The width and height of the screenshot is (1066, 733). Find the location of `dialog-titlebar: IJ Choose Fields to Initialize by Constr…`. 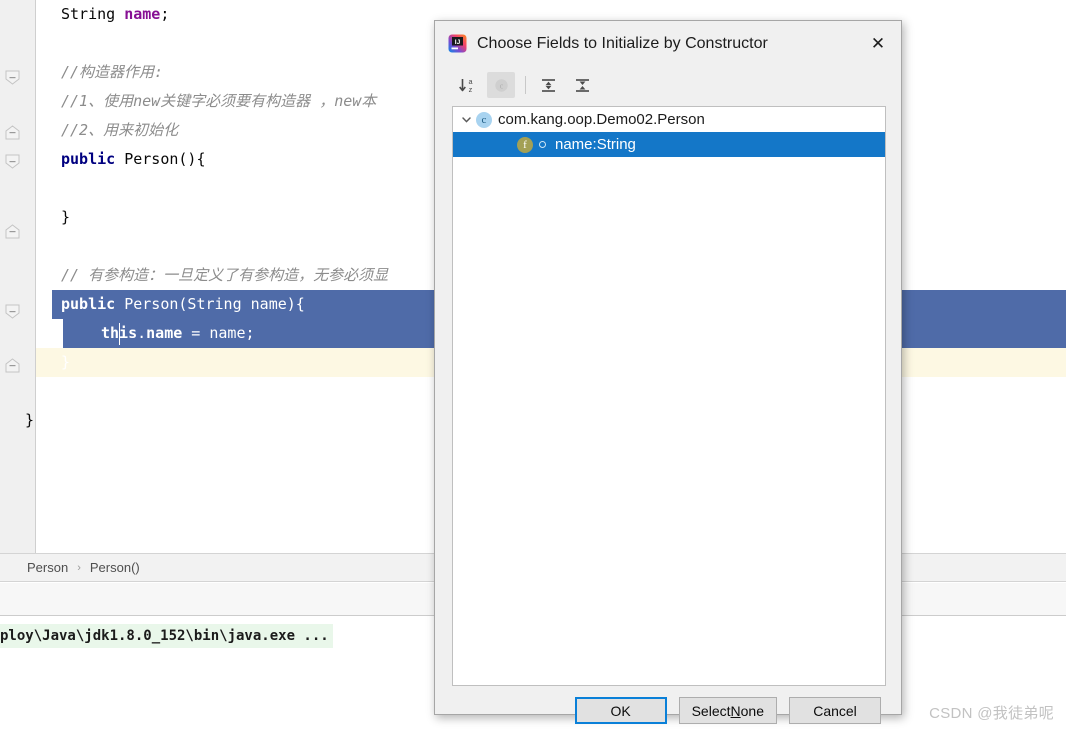

dialog-titlebar: IJ Choose Fields to Initialize by Constr… is located at coordinates (668, 43).